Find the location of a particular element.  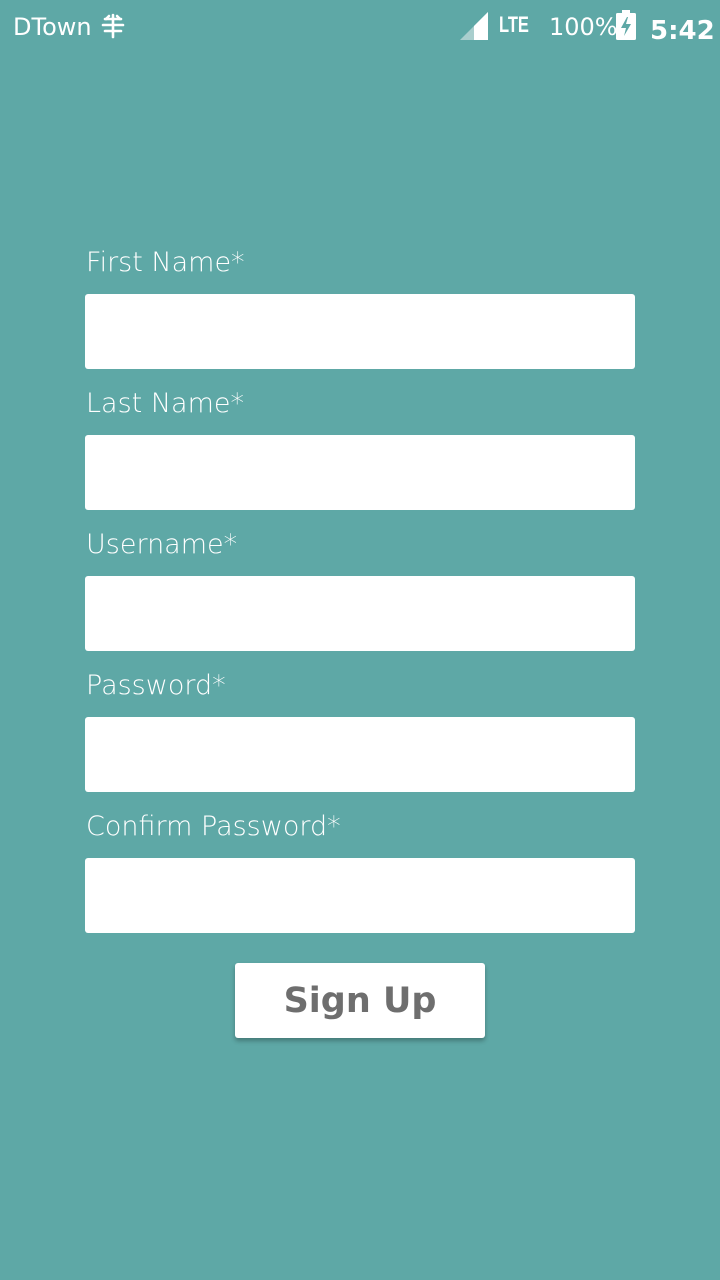

last-name-label: Last Name* is located at coordinates (165, 403).